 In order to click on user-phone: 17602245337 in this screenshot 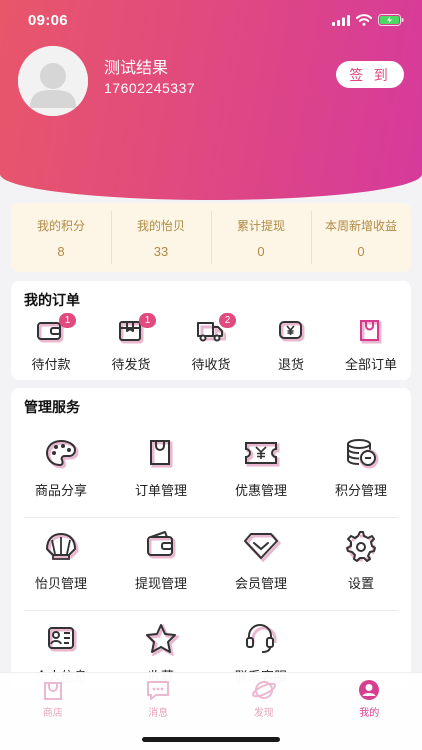, I will do `click(150, 88)`.